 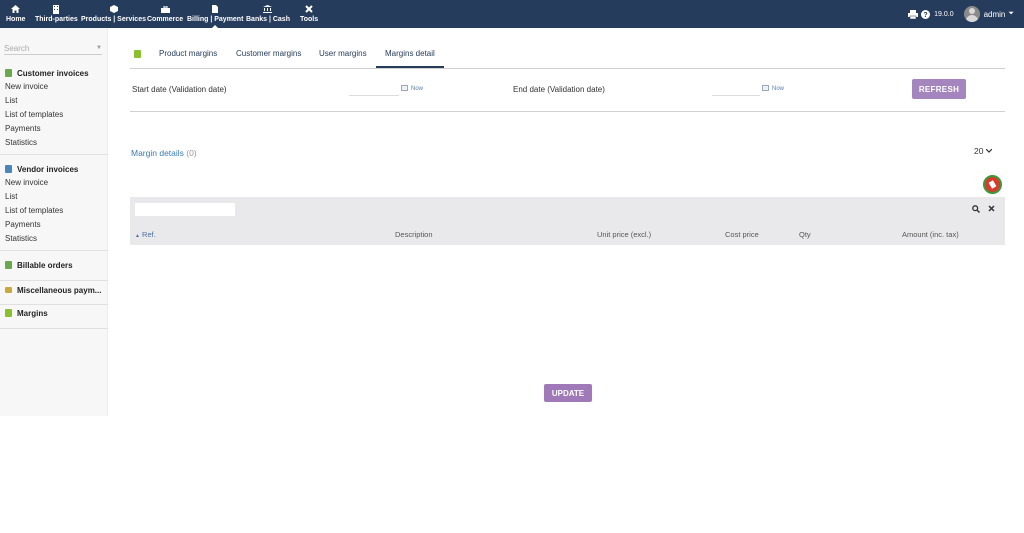 I want to click on menu-third-parties: Third-parties, so click(x=56, y=15).